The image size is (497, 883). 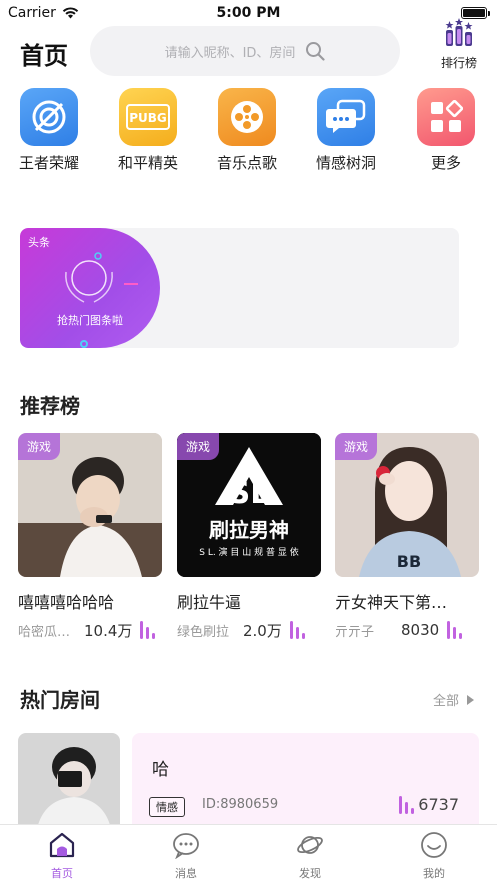 I want to click on tab-messages: 消息, so click(x=186, y=856).